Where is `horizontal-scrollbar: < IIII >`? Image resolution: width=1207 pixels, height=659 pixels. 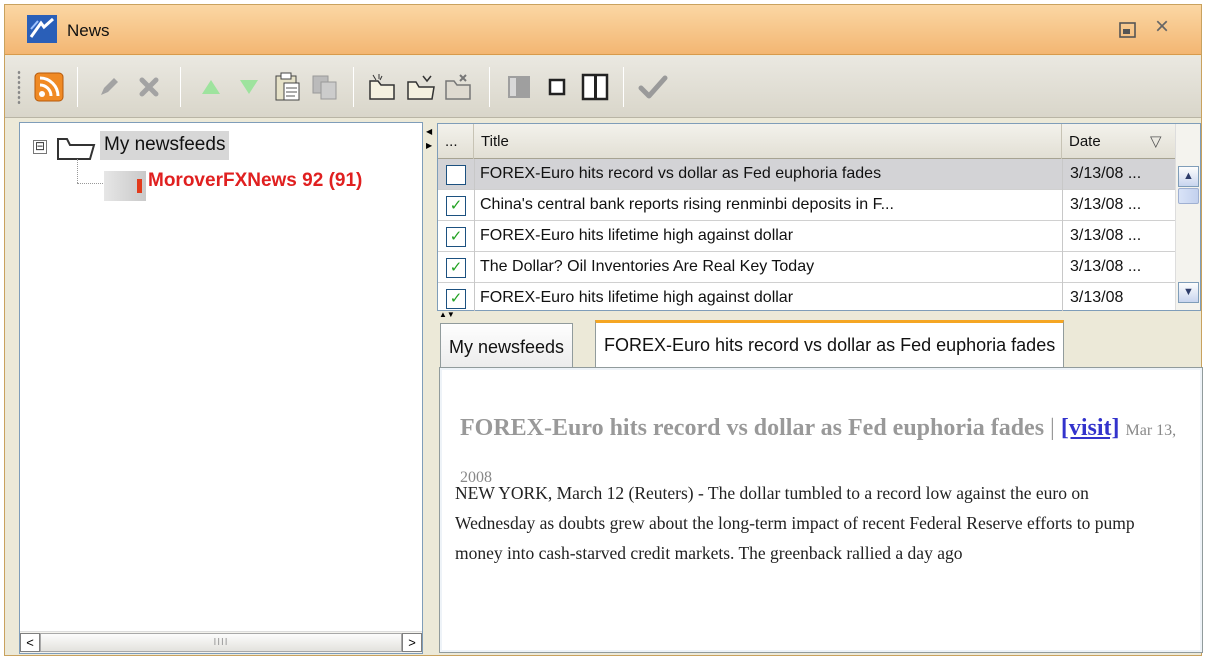 horizontal-scrollbar: < IIII > is located at coordinates (221, 642).